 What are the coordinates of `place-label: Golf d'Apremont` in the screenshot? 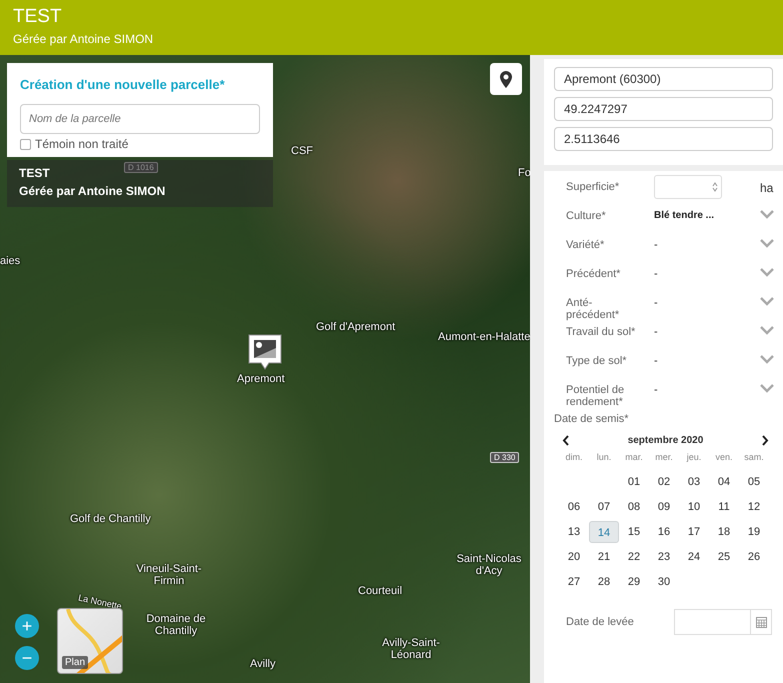 It's located at (356, 327).